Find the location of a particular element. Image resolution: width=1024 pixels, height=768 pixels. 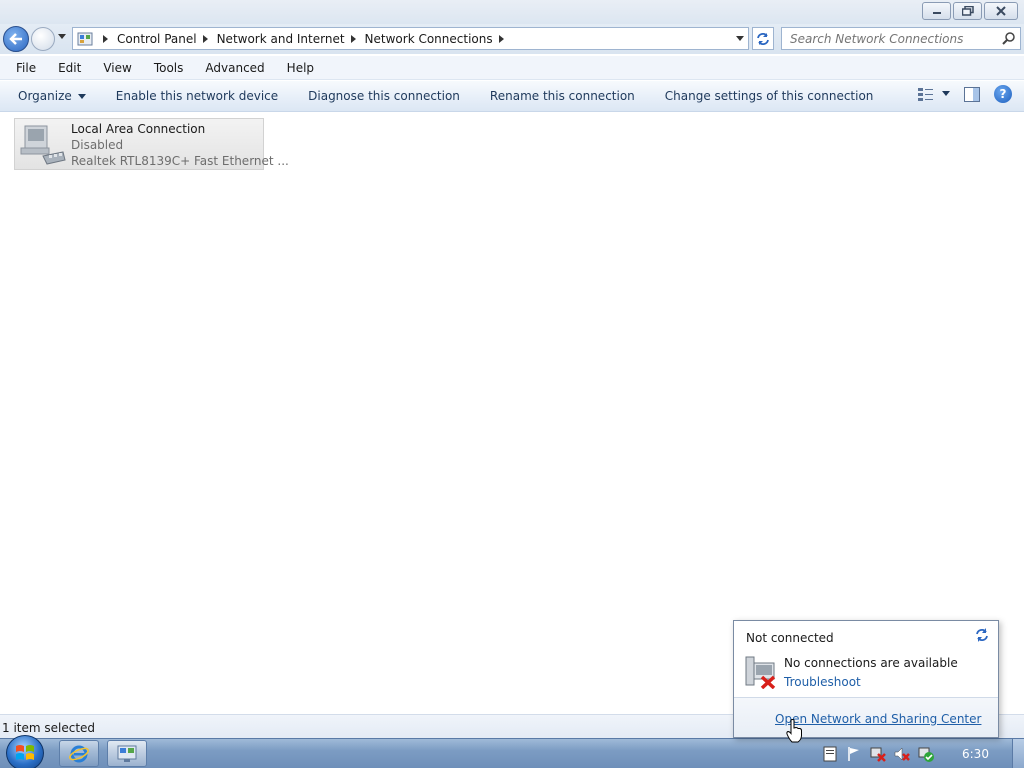

show-desktop-button is located at coordinates (1018, 753).